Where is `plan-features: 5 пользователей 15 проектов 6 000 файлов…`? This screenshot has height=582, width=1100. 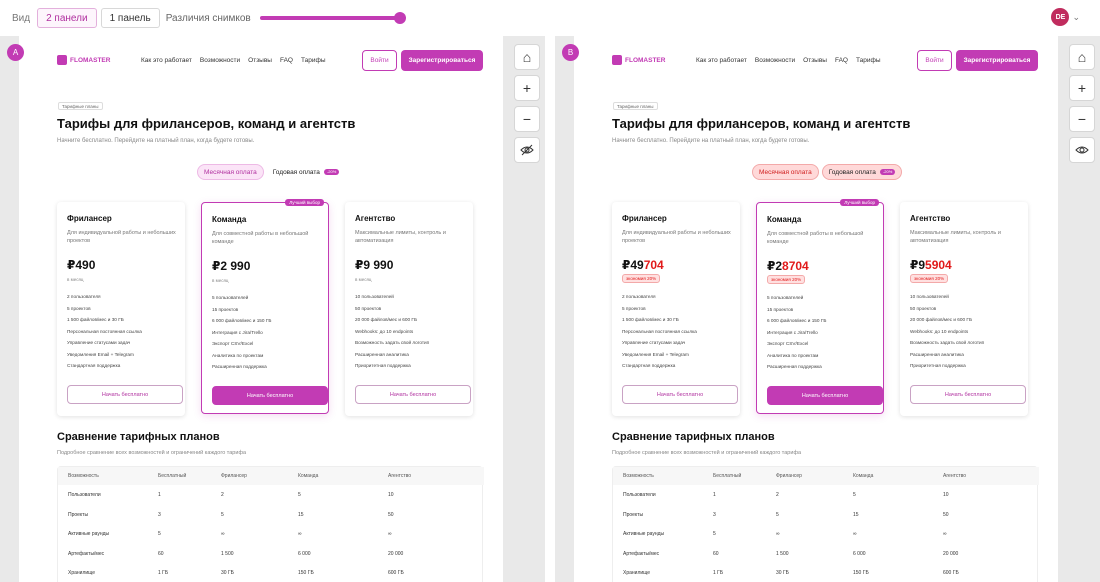
plan-features: 5 пользователей 15 проектов 6 000 файлов… is located at coordinates (825, 335).